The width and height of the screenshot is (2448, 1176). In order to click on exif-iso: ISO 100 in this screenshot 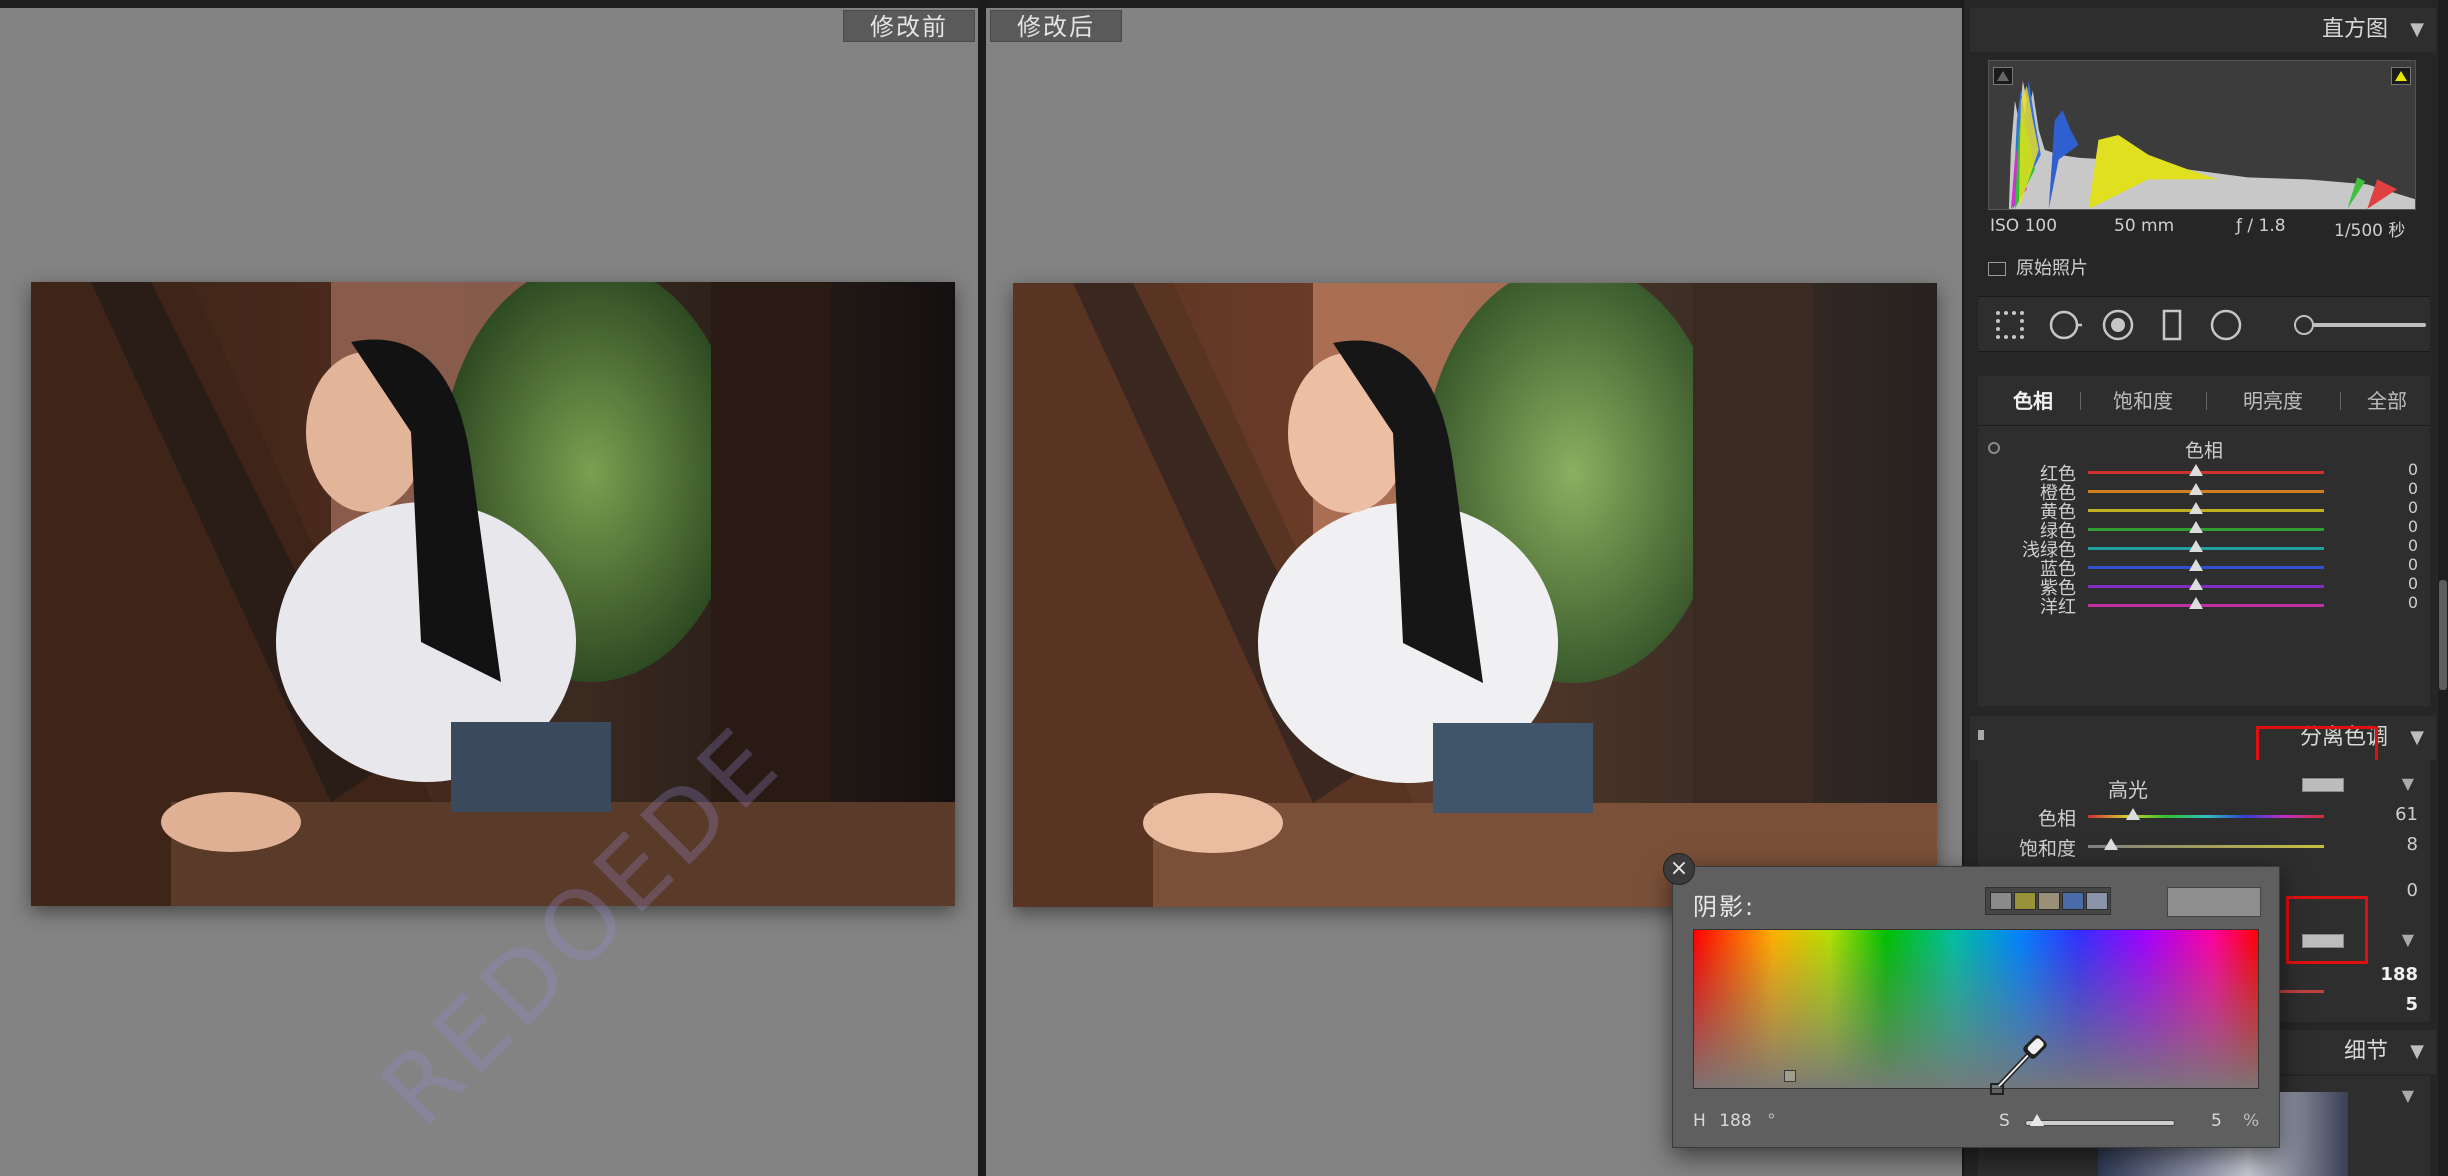, I will do `click(2024, 226)`.